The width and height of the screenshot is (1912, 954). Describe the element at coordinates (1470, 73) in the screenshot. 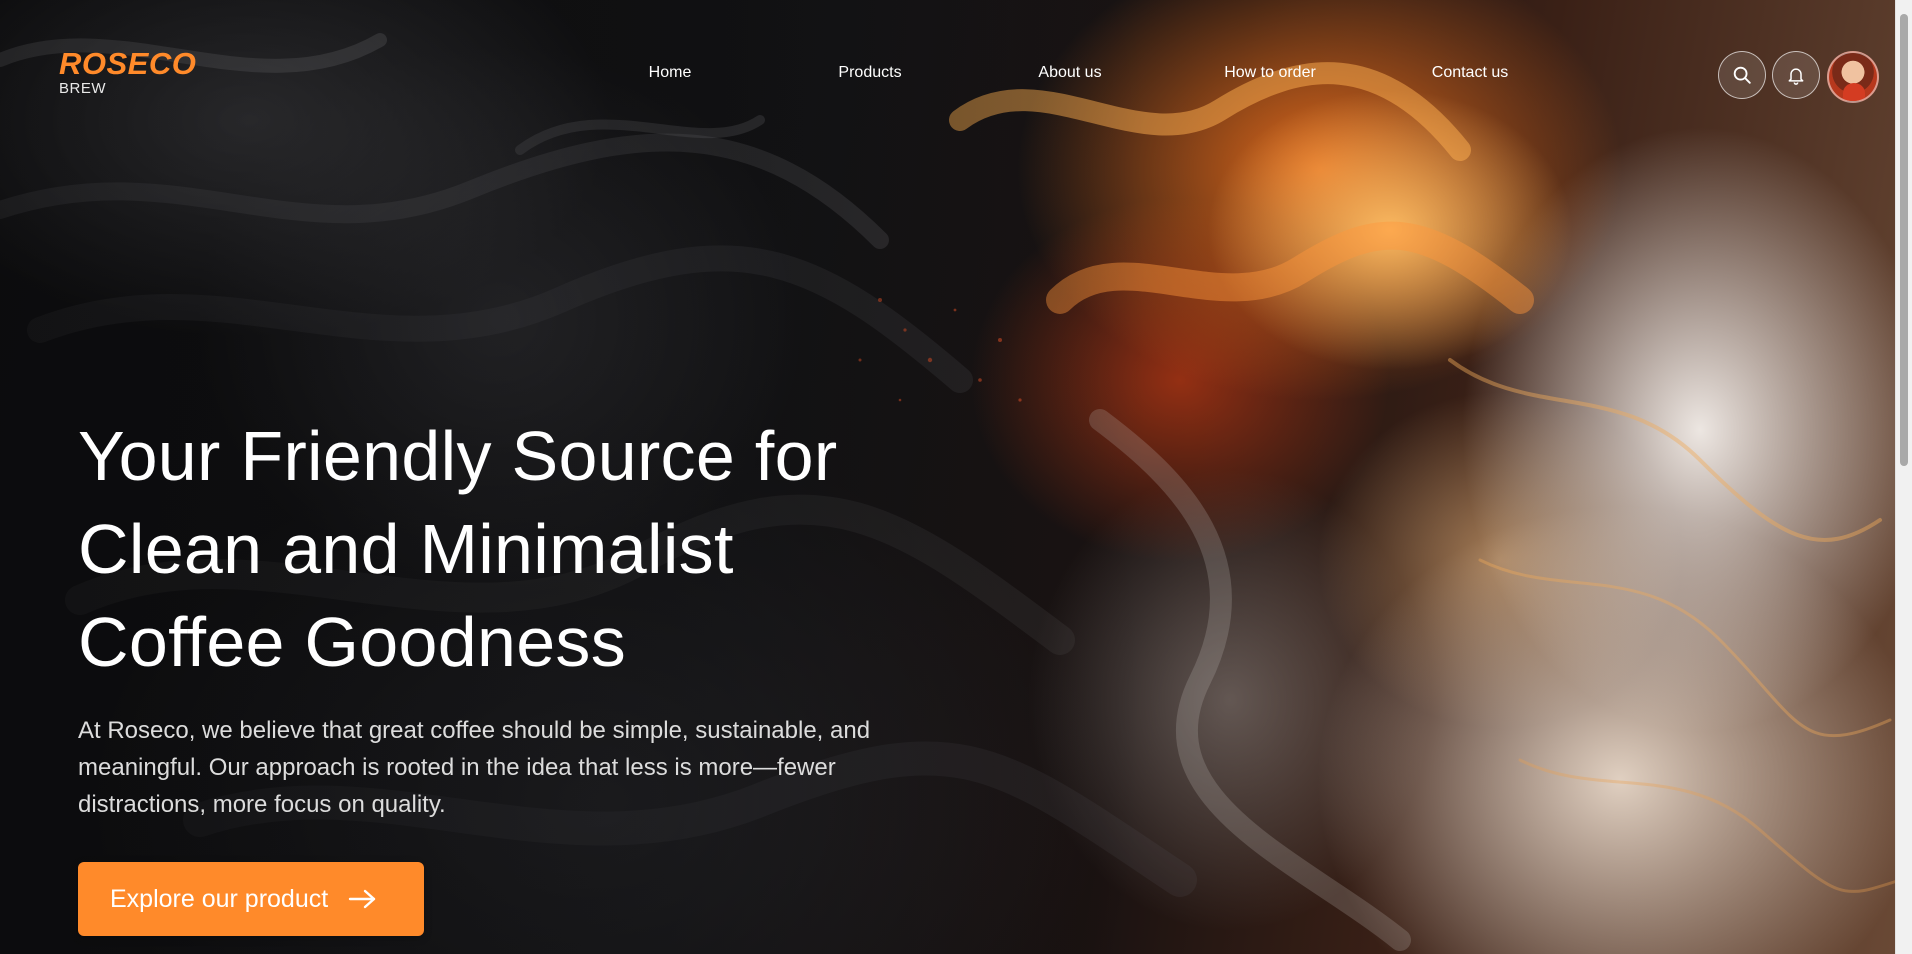

I see `nav-contact-us: Contact us` at that location.